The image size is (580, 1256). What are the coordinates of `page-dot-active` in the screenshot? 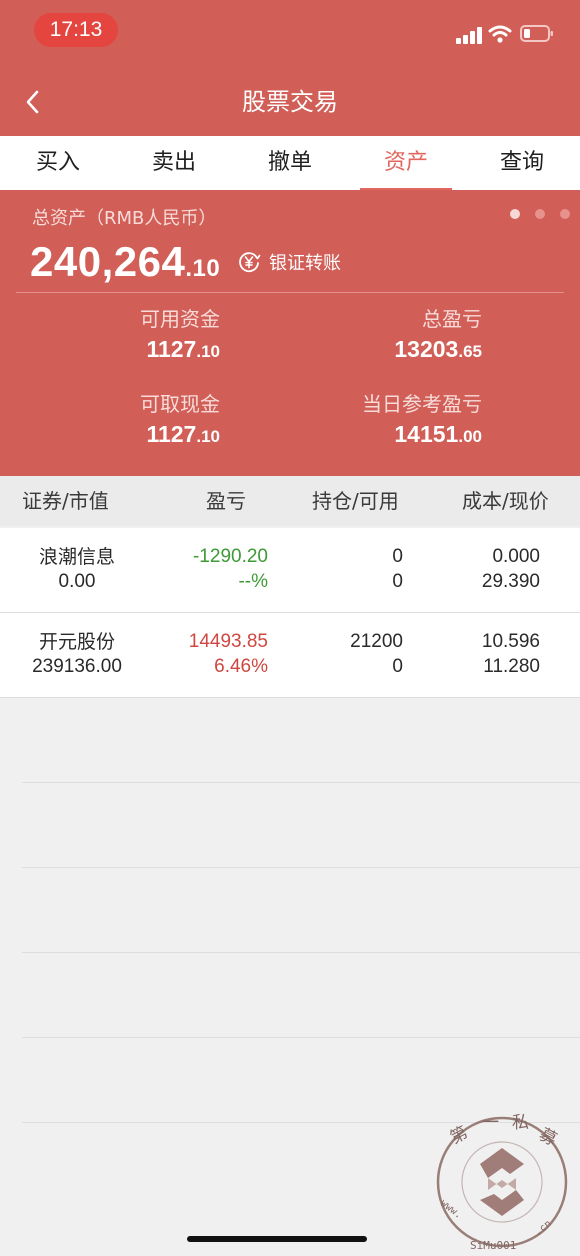 It's located at (515, 214).